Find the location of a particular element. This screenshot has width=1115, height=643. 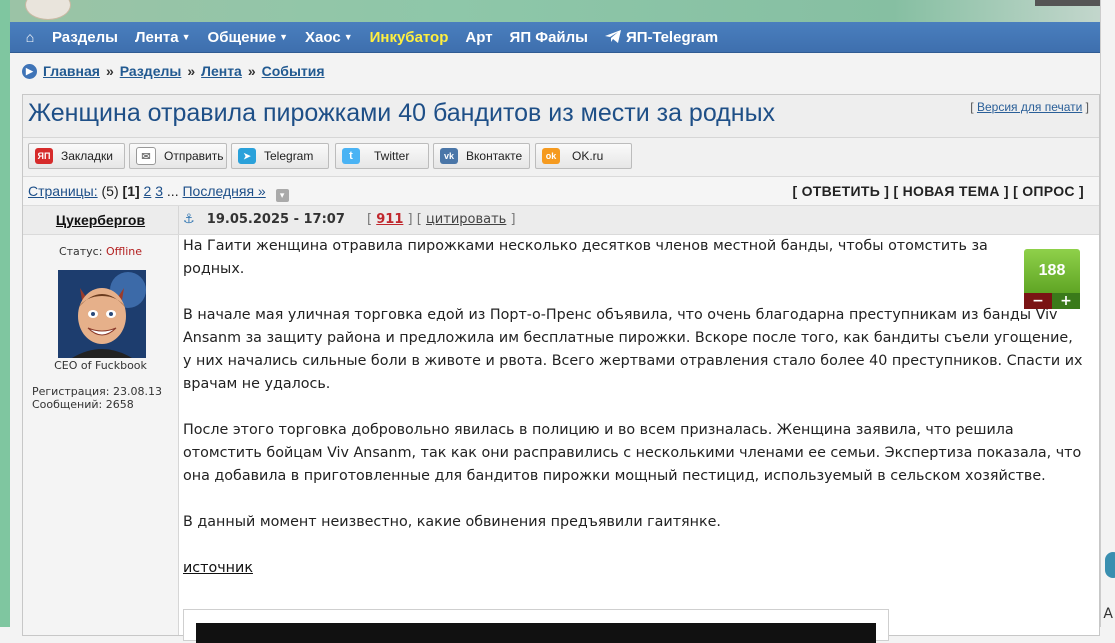

author-title: CEO of Fuckbook is located at coordinates (100, 365).